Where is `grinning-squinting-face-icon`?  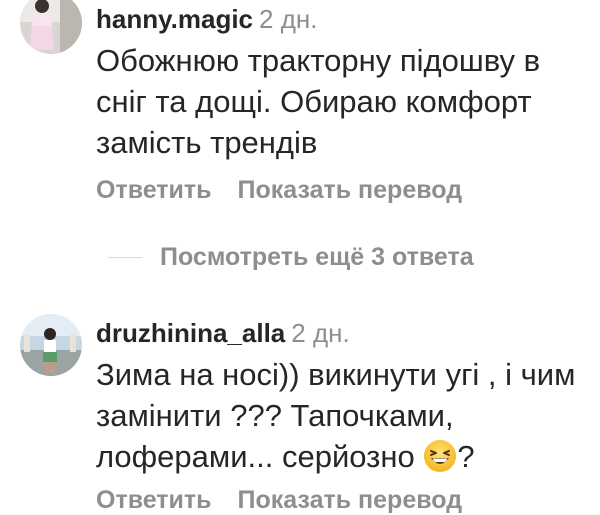
grinning-squinting-face-icon is located at coordinates (440, 456).